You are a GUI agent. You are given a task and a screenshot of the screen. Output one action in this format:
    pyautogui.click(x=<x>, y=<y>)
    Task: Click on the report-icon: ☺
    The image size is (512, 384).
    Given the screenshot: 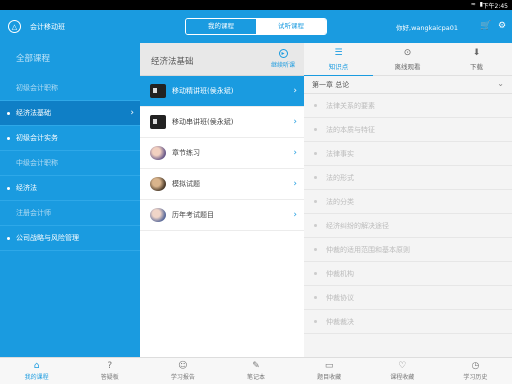 What is the action you would take?
    pyautogui.click(x=183, y=366)
    